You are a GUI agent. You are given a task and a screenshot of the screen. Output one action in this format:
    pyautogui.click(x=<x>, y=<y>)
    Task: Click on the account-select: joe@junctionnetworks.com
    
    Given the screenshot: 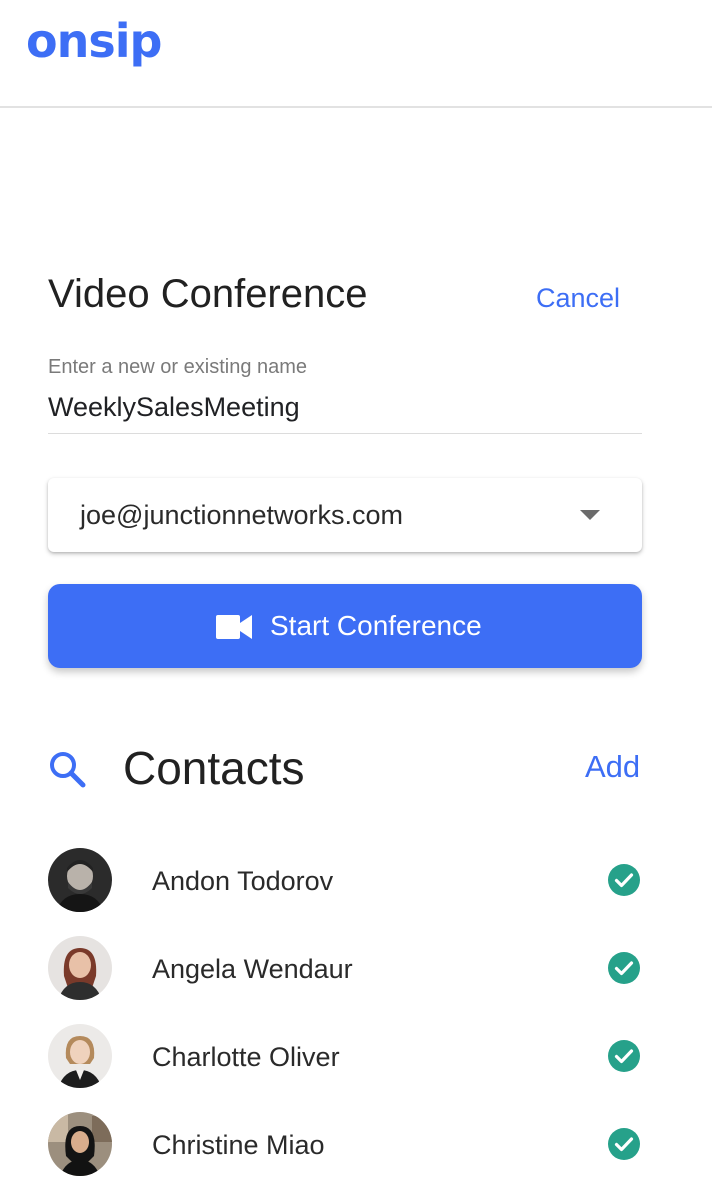 What is the action you would take?
    pyautogui.click(x=345, y=515)
    